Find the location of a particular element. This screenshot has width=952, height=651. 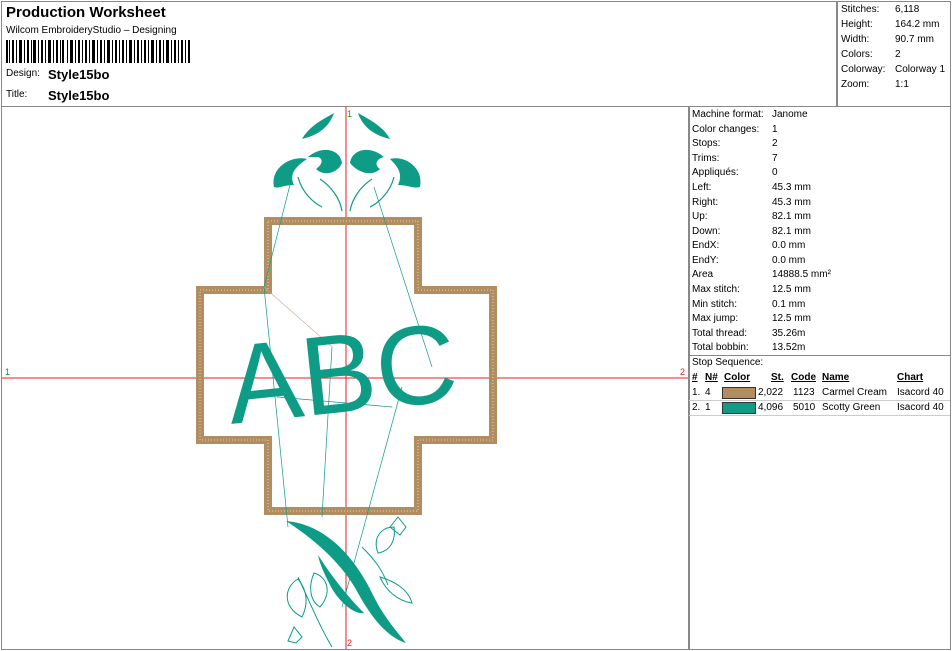

row-num: 1. is located at coordinates (696, 392).